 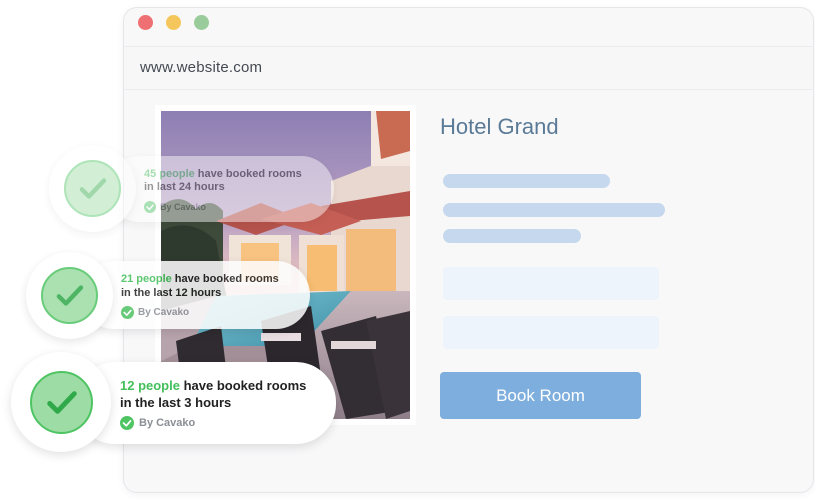 I want to click on minimize-window-button, so click(x=173, y=22).